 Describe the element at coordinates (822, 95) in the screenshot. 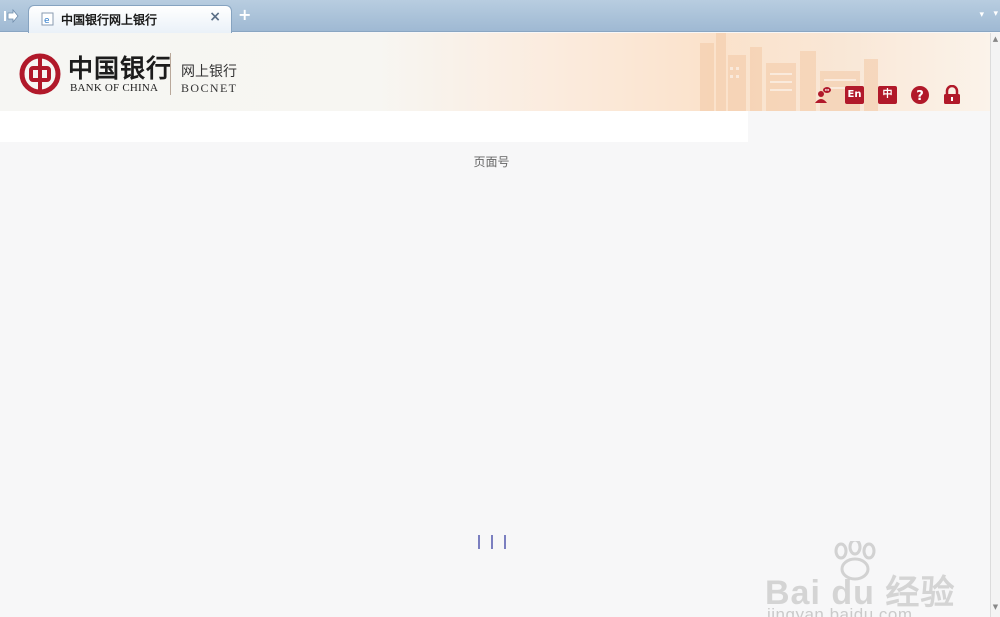

I see `customer-service-icon` at that location.